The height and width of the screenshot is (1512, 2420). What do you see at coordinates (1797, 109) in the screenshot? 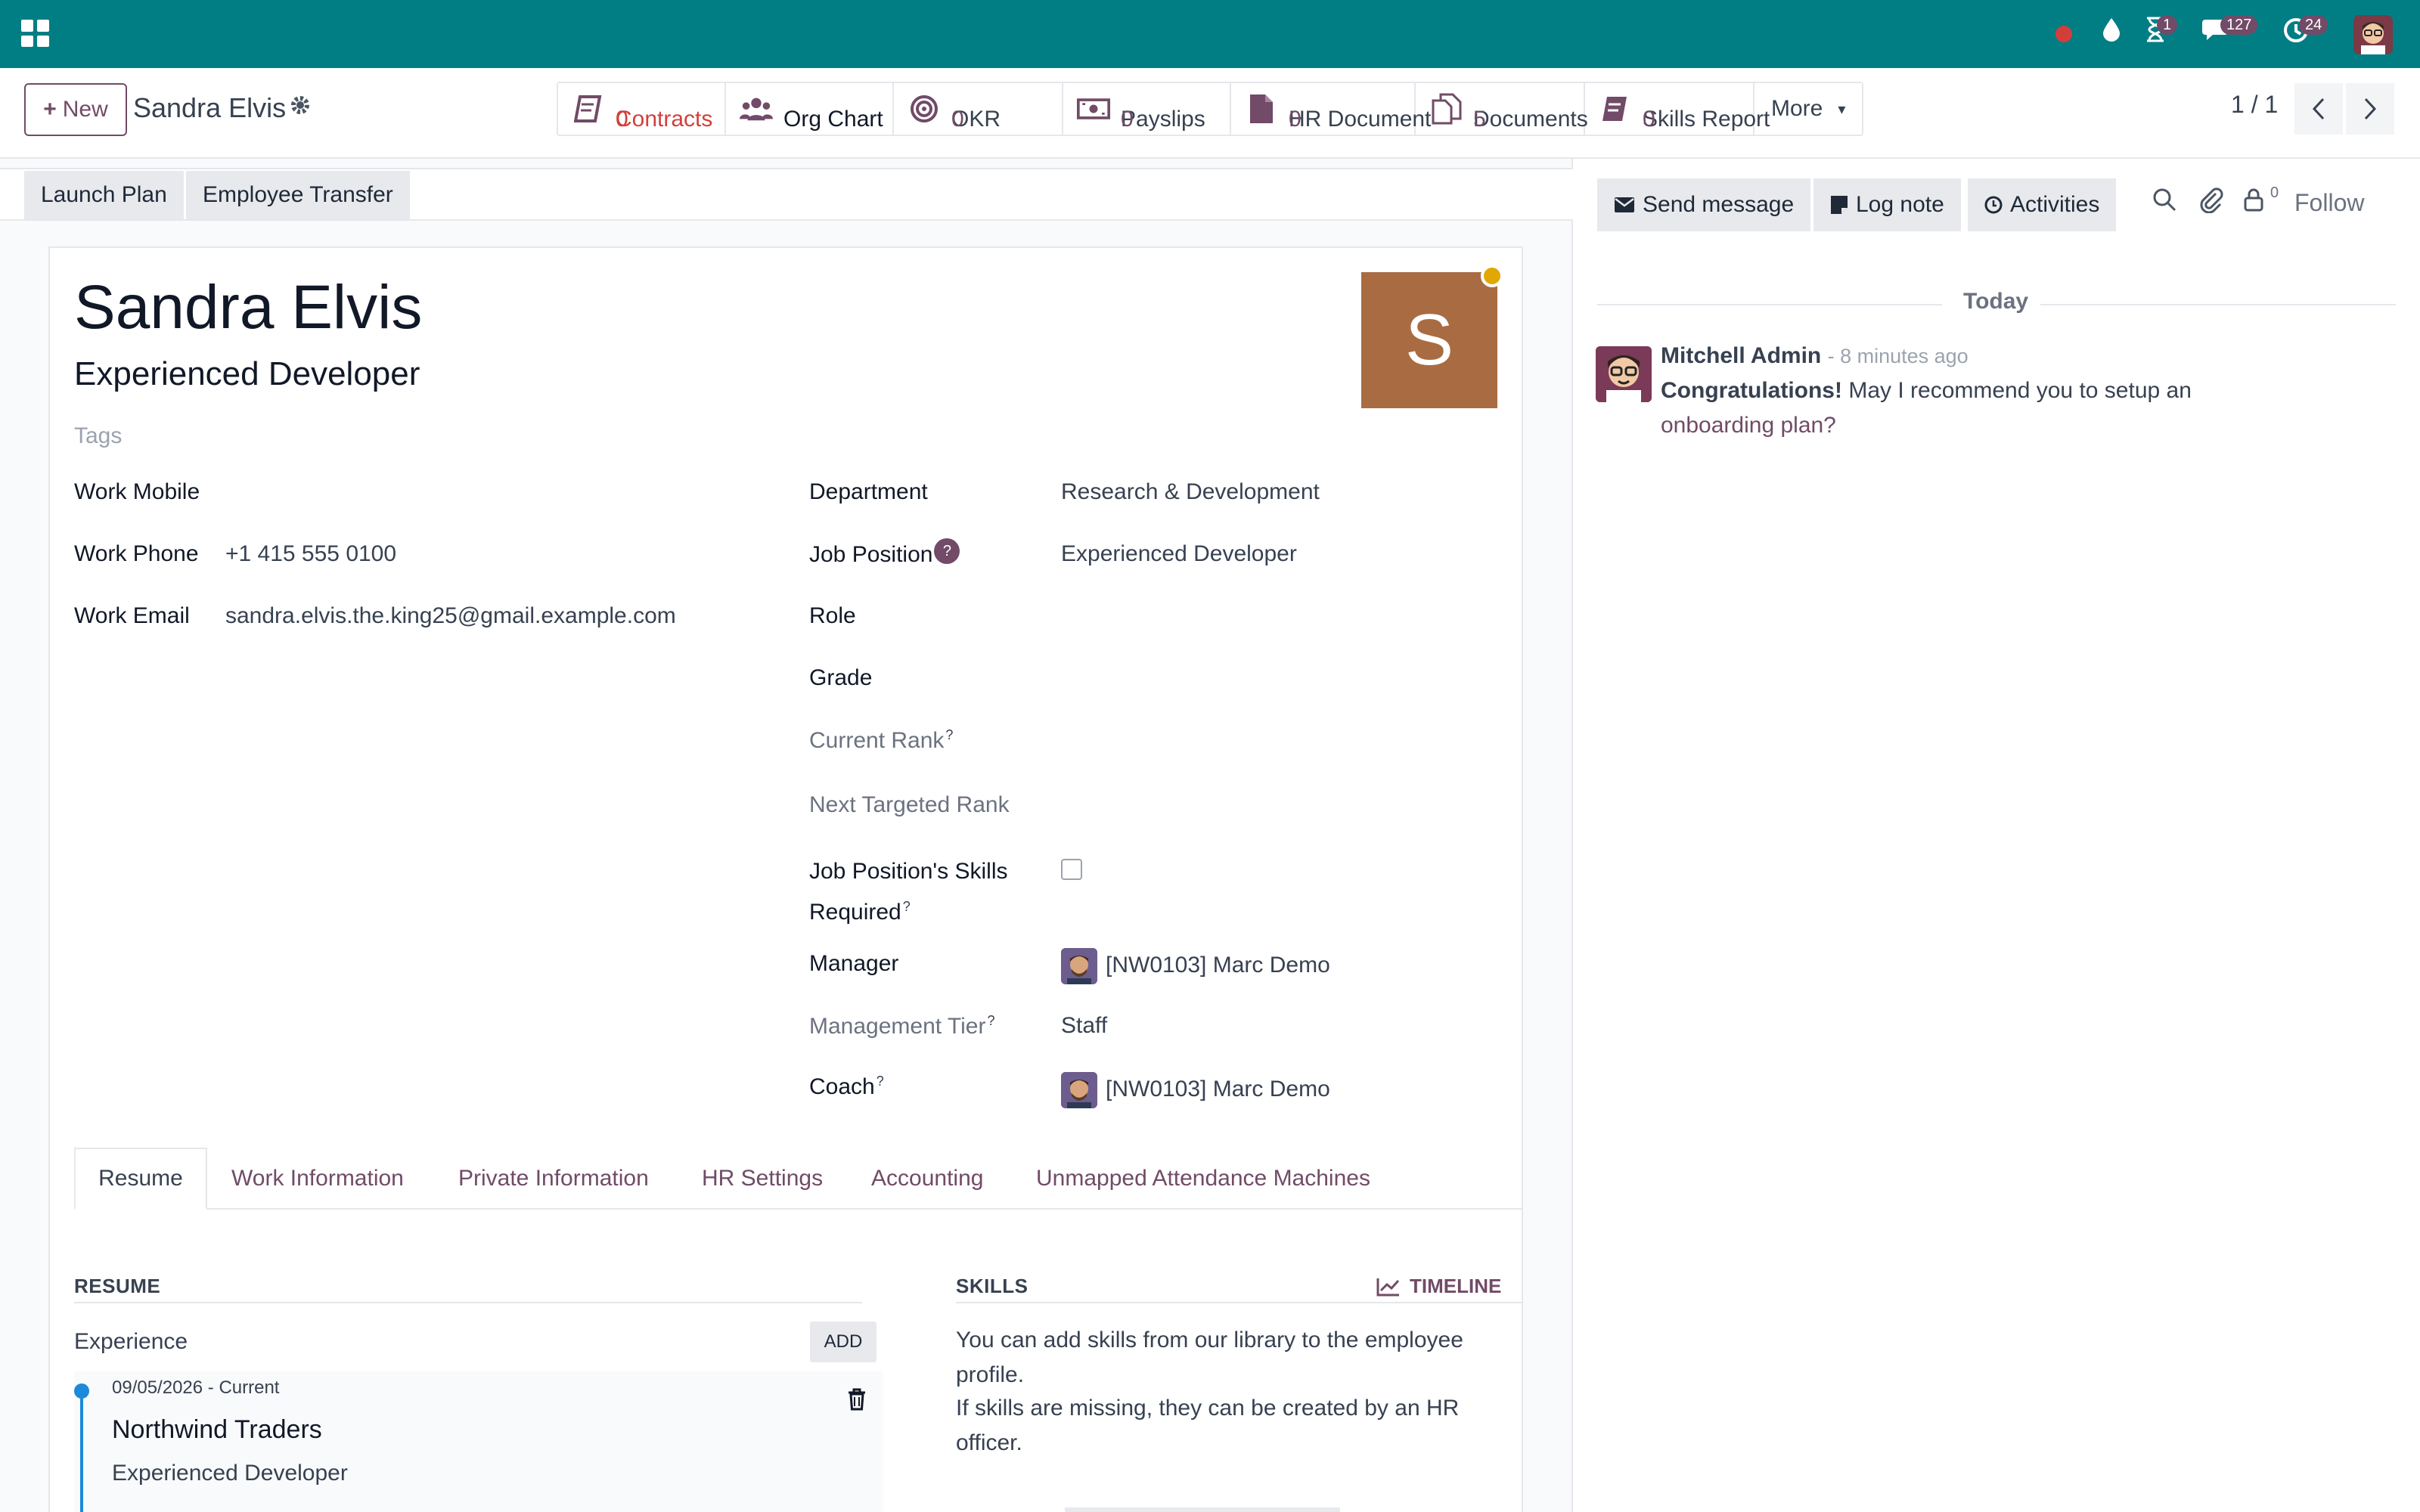
I see `more-label: More` at bounding box center [1797, 109].